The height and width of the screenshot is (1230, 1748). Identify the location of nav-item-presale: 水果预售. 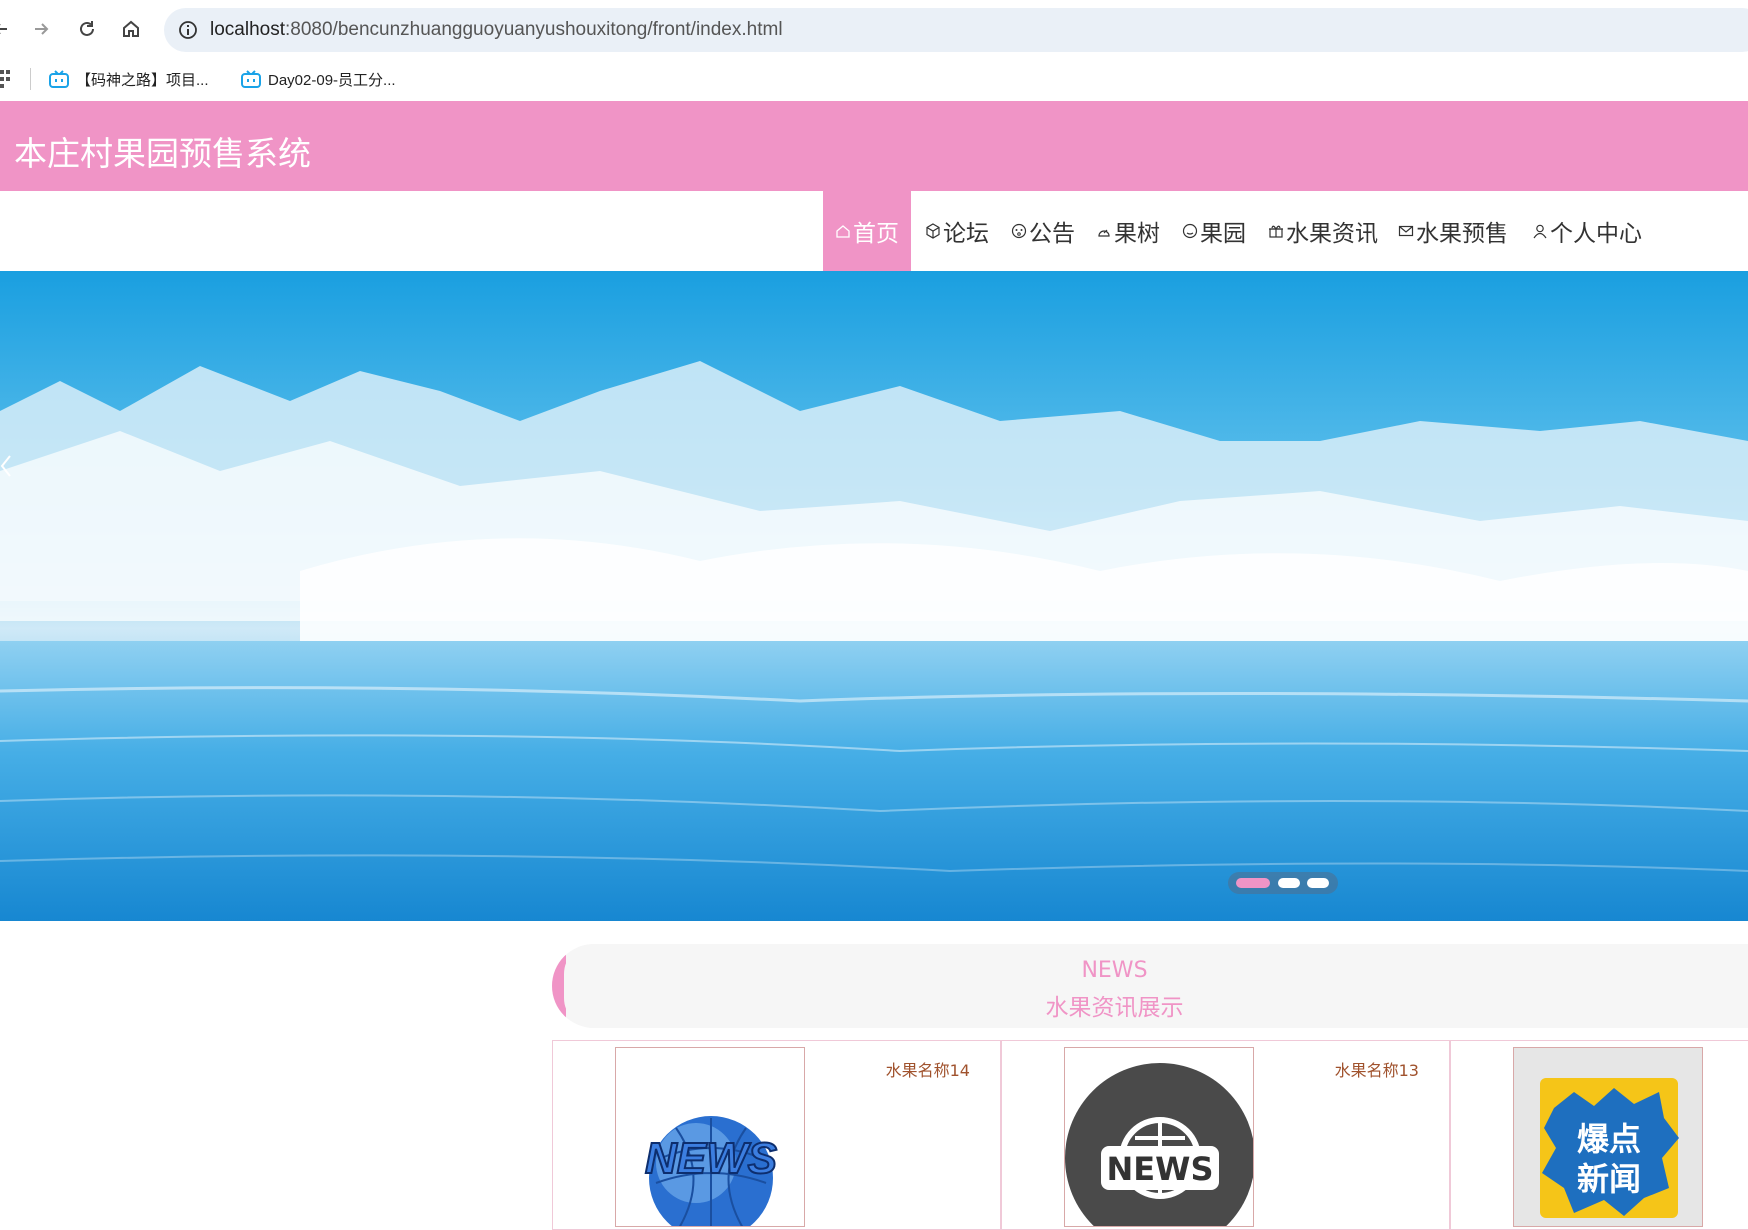
(1453, 231).